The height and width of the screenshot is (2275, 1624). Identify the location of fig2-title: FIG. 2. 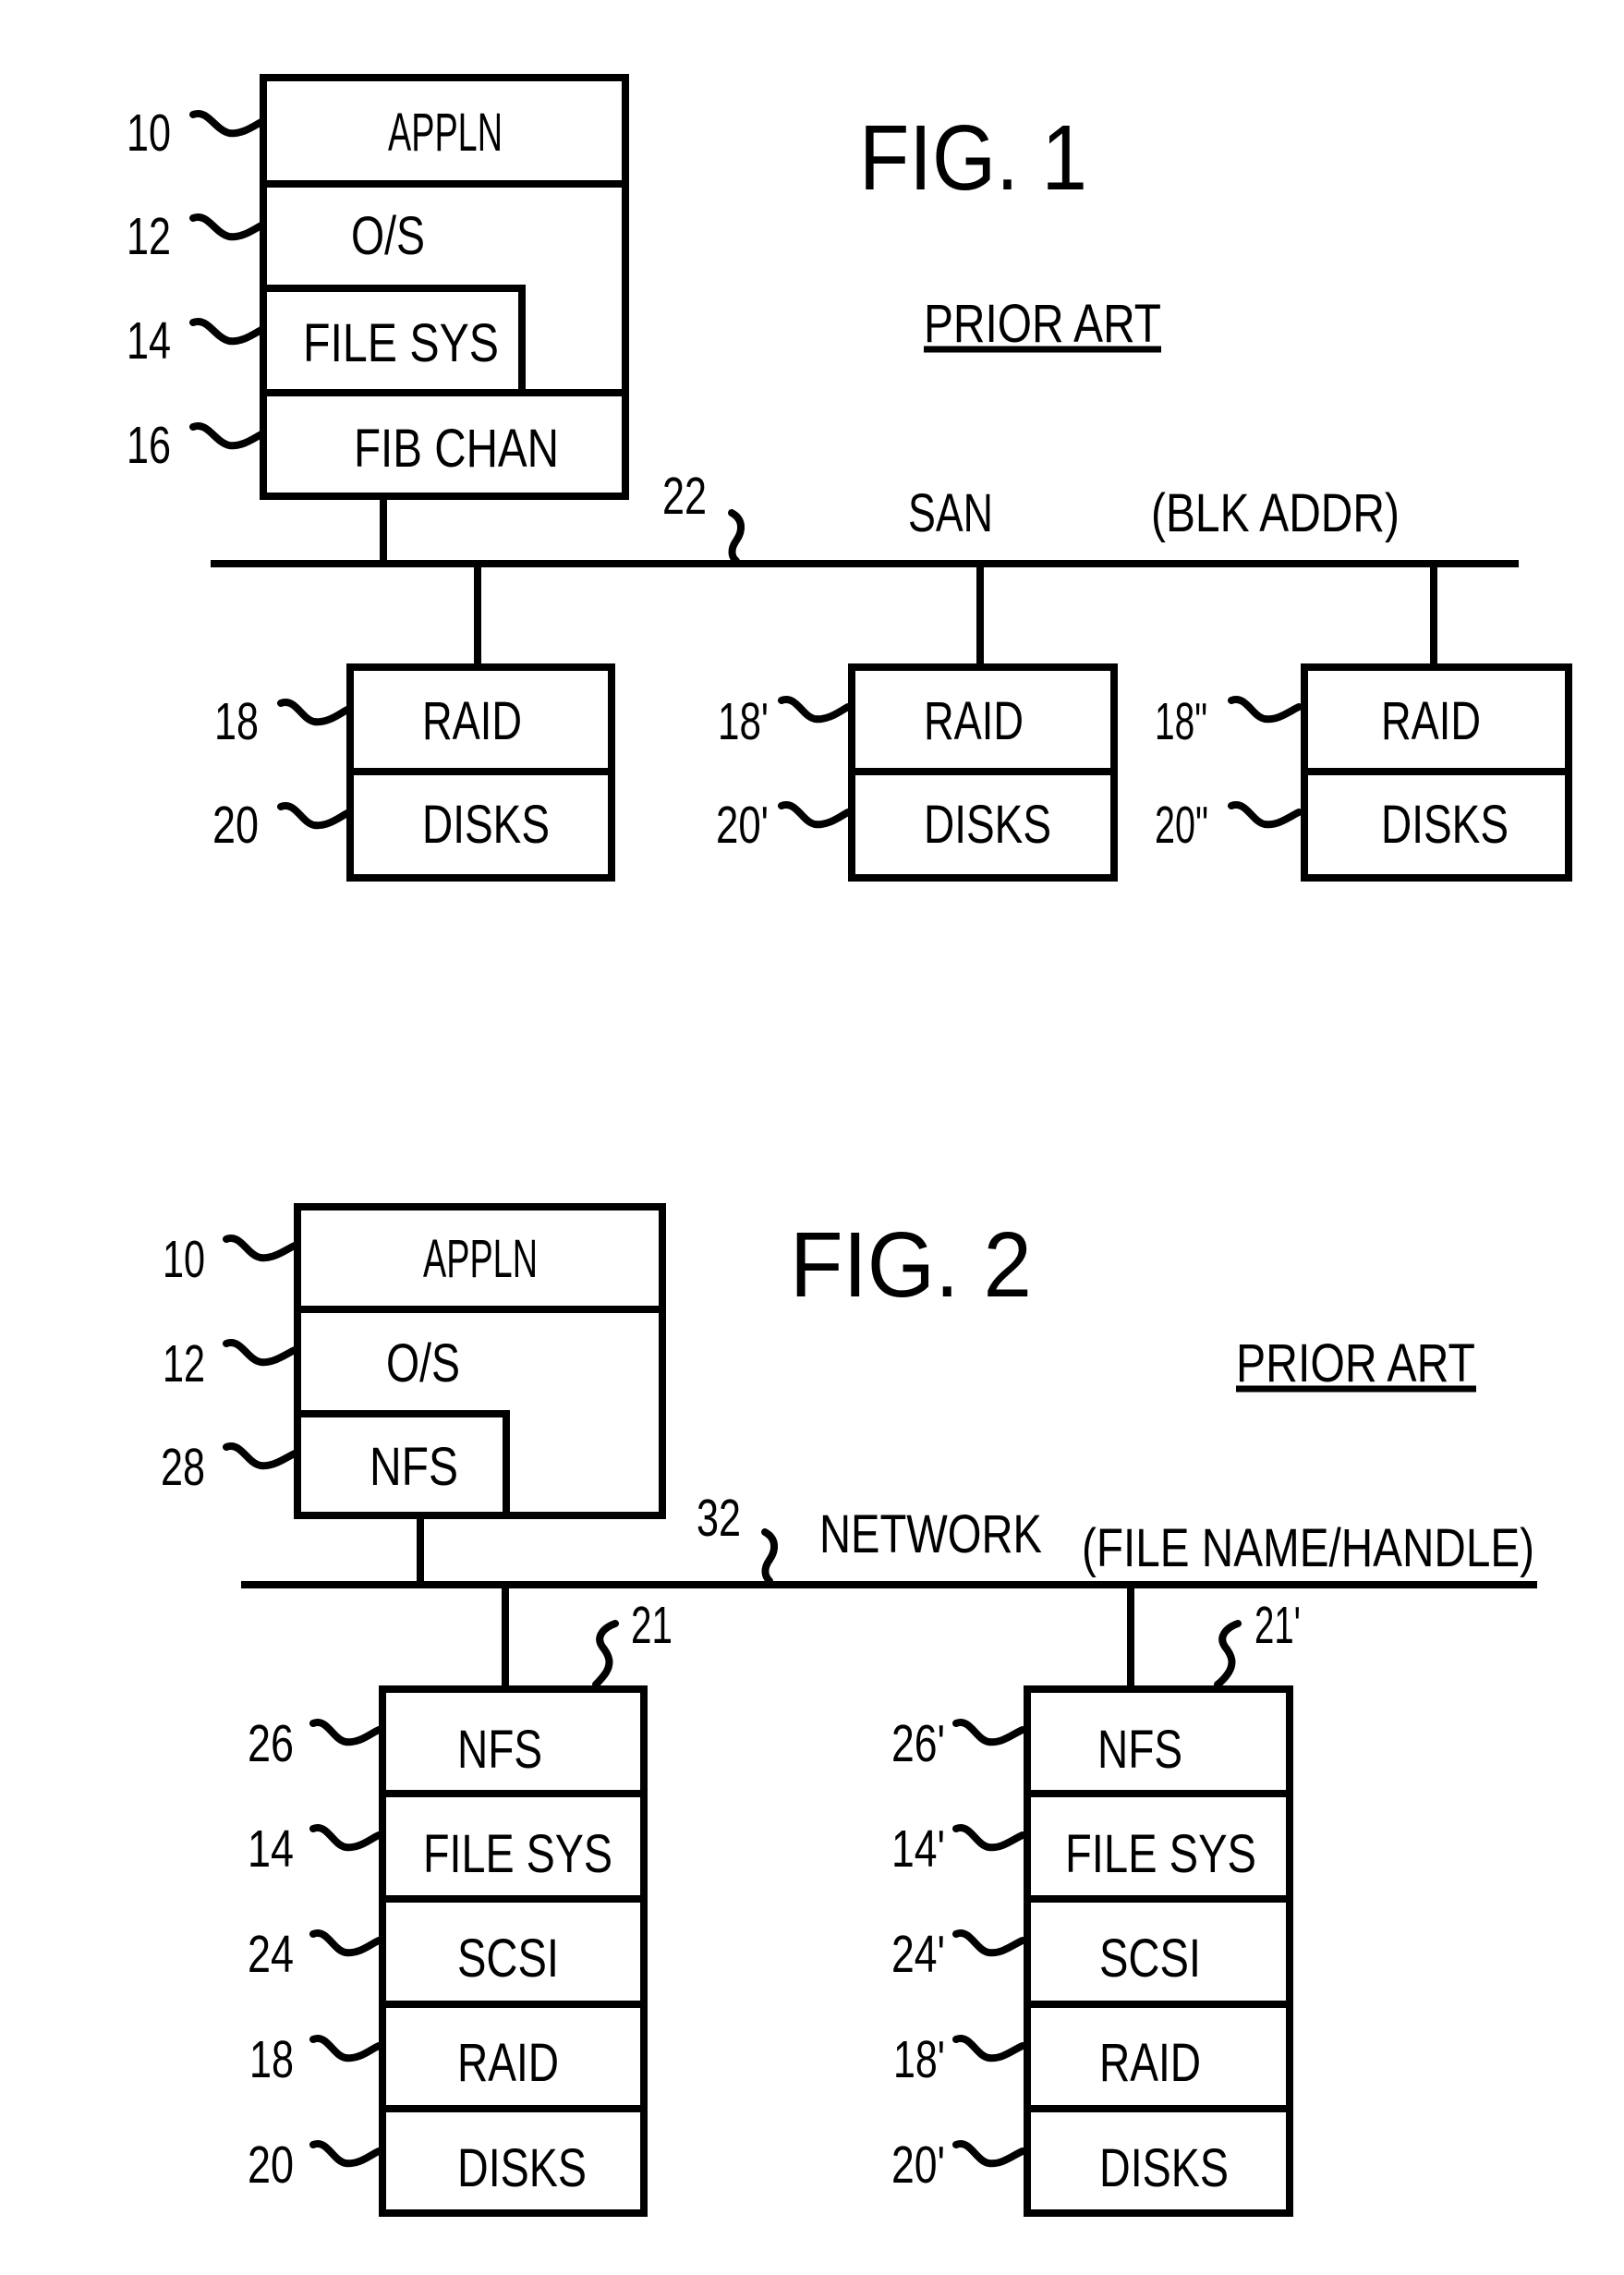
(911, 1265).